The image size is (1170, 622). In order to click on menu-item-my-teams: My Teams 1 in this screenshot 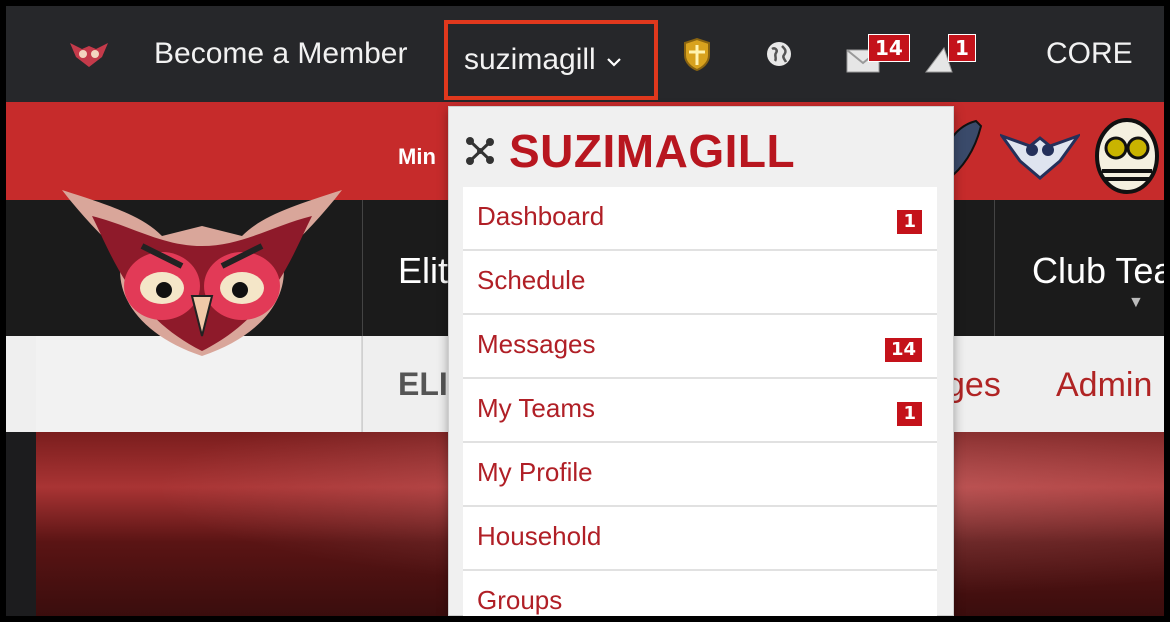, I will do `click(700, 411)`.